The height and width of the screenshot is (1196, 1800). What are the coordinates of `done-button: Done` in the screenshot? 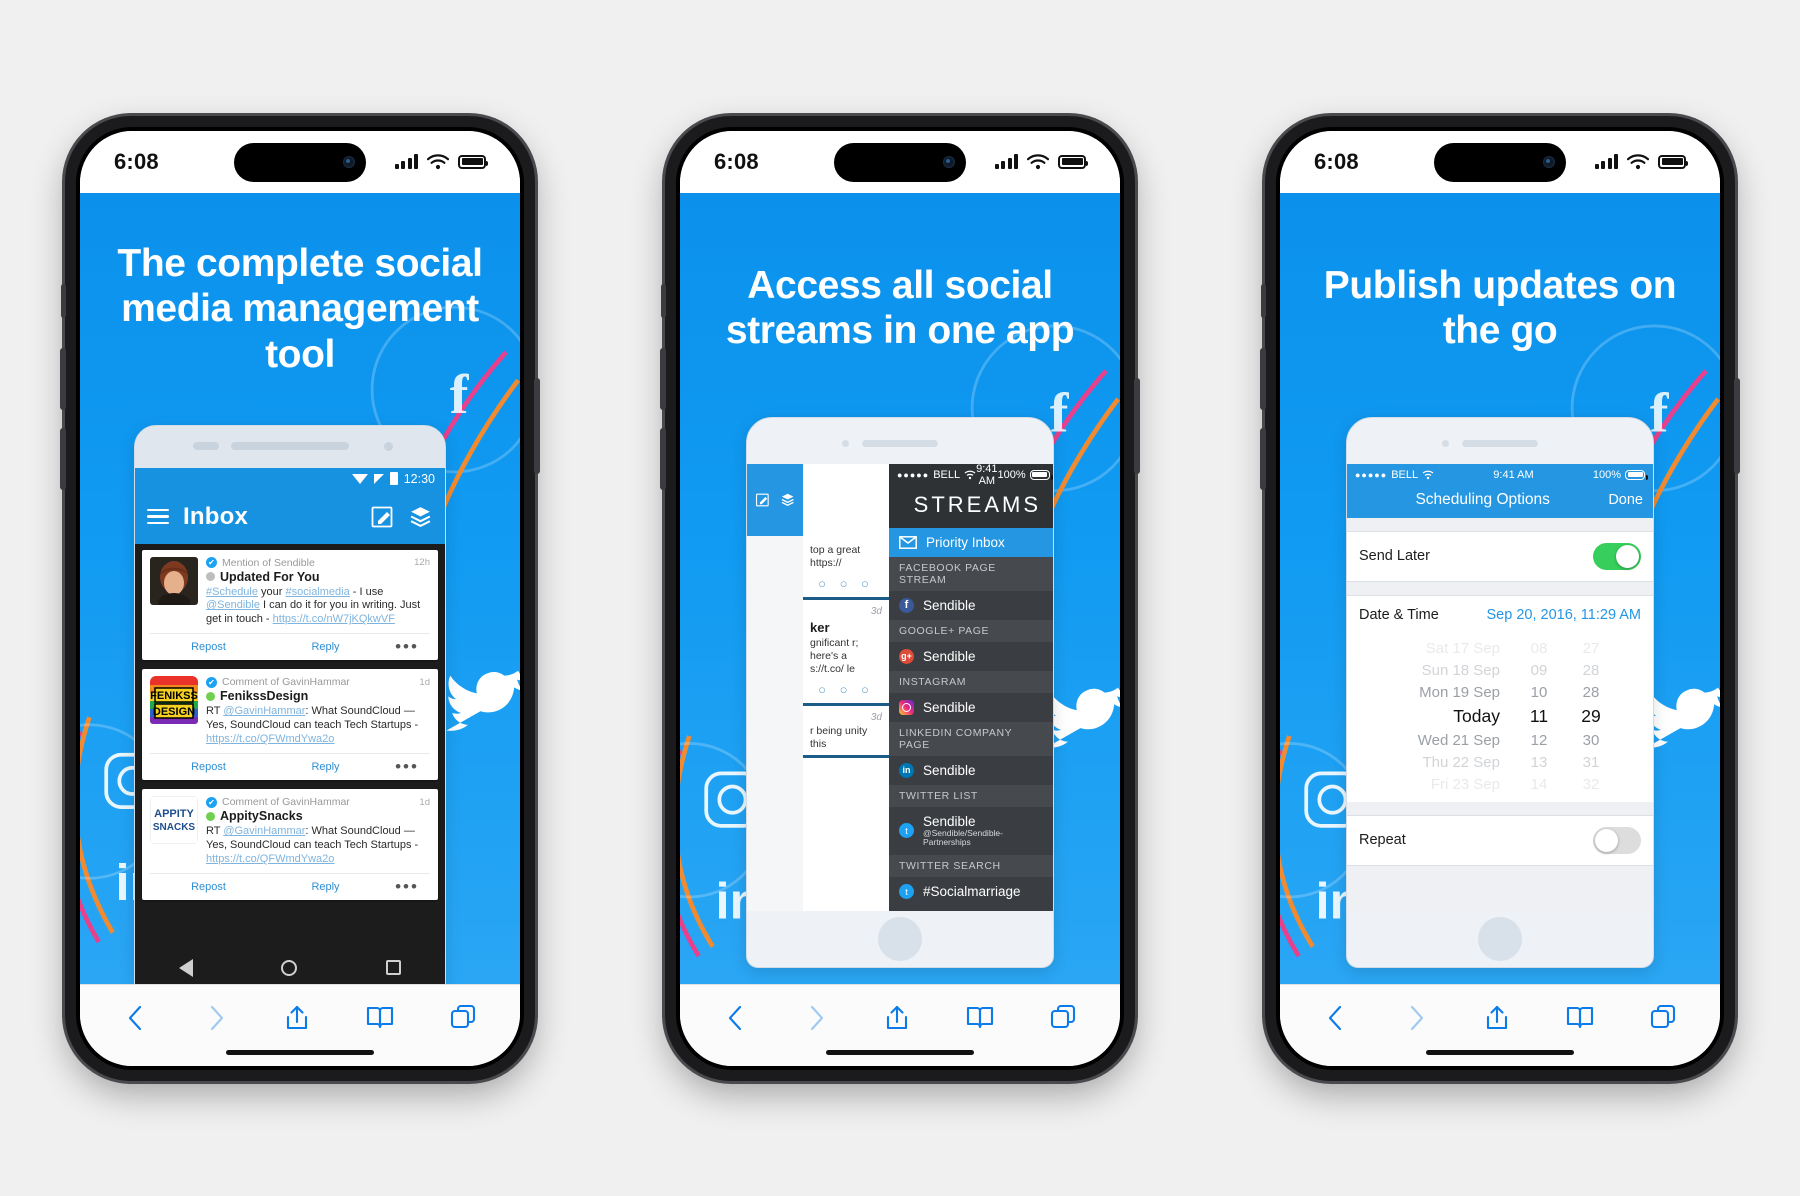 It's located at (1625, 500).